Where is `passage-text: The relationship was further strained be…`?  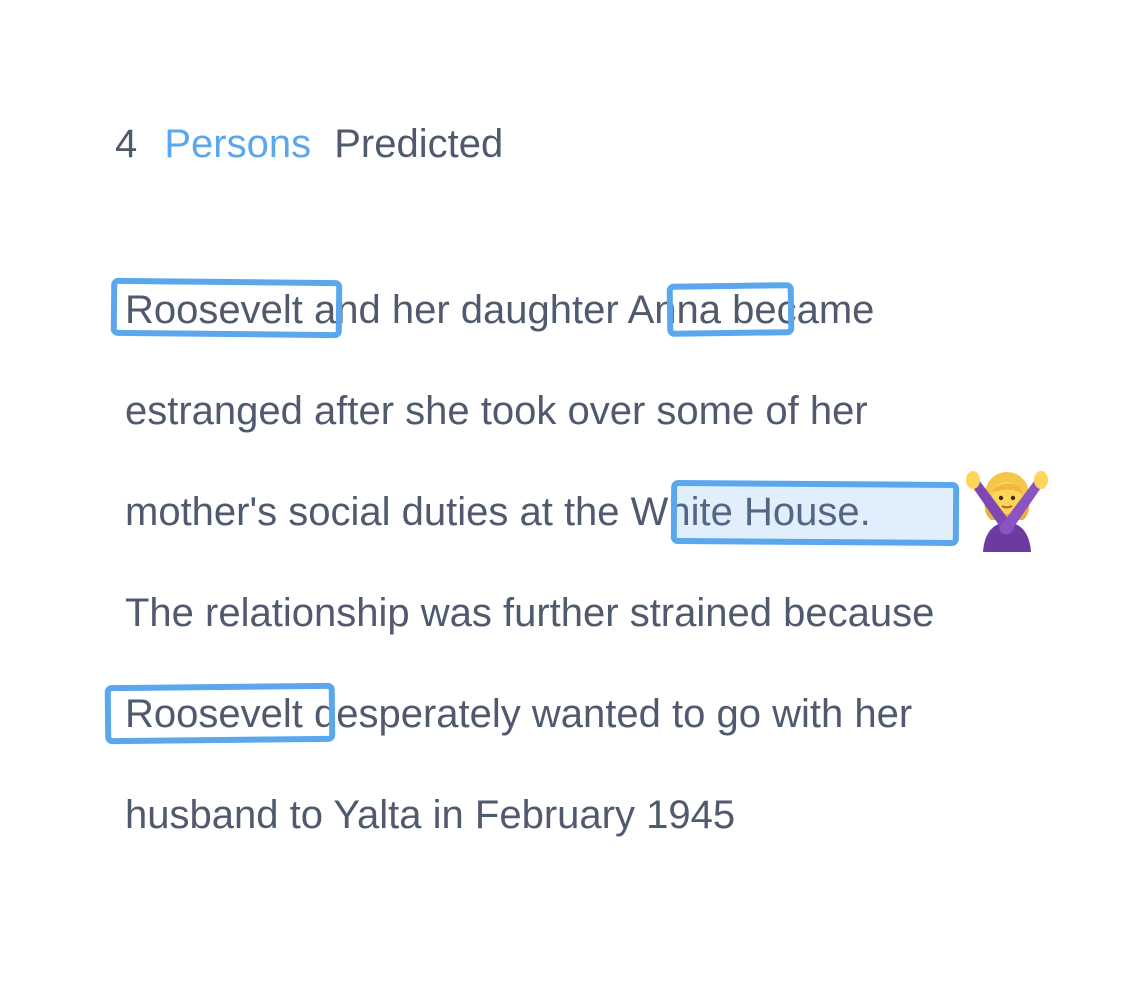
passage-text: The relationship was further strained be… is located at coordinates (530, 613).